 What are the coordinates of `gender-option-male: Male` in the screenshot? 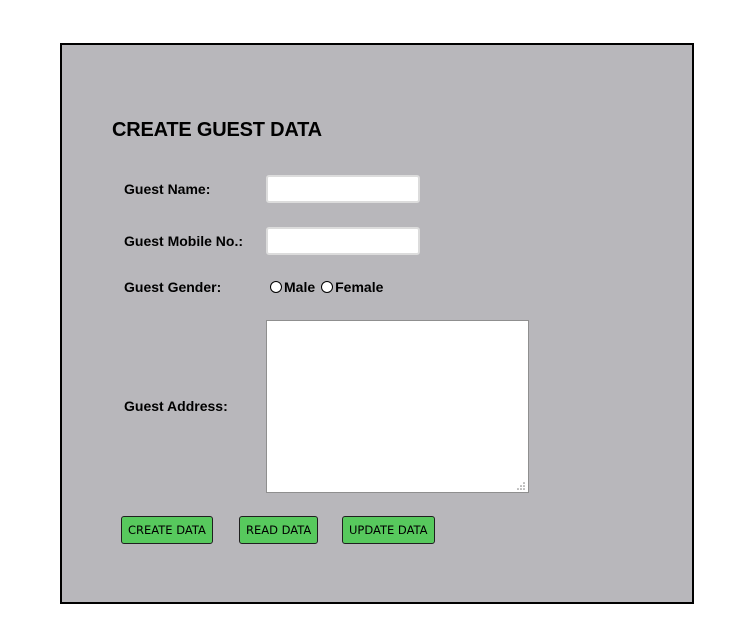 It's located at (292, 287).